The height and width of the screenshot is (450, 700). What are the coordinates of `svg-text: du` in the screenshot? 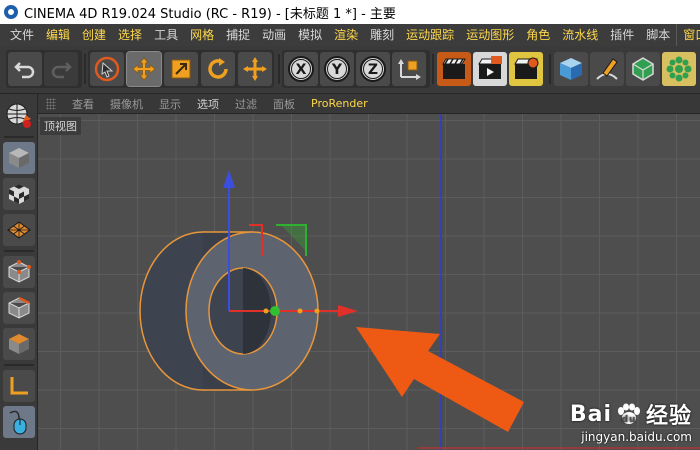 It's located at (629, 420).